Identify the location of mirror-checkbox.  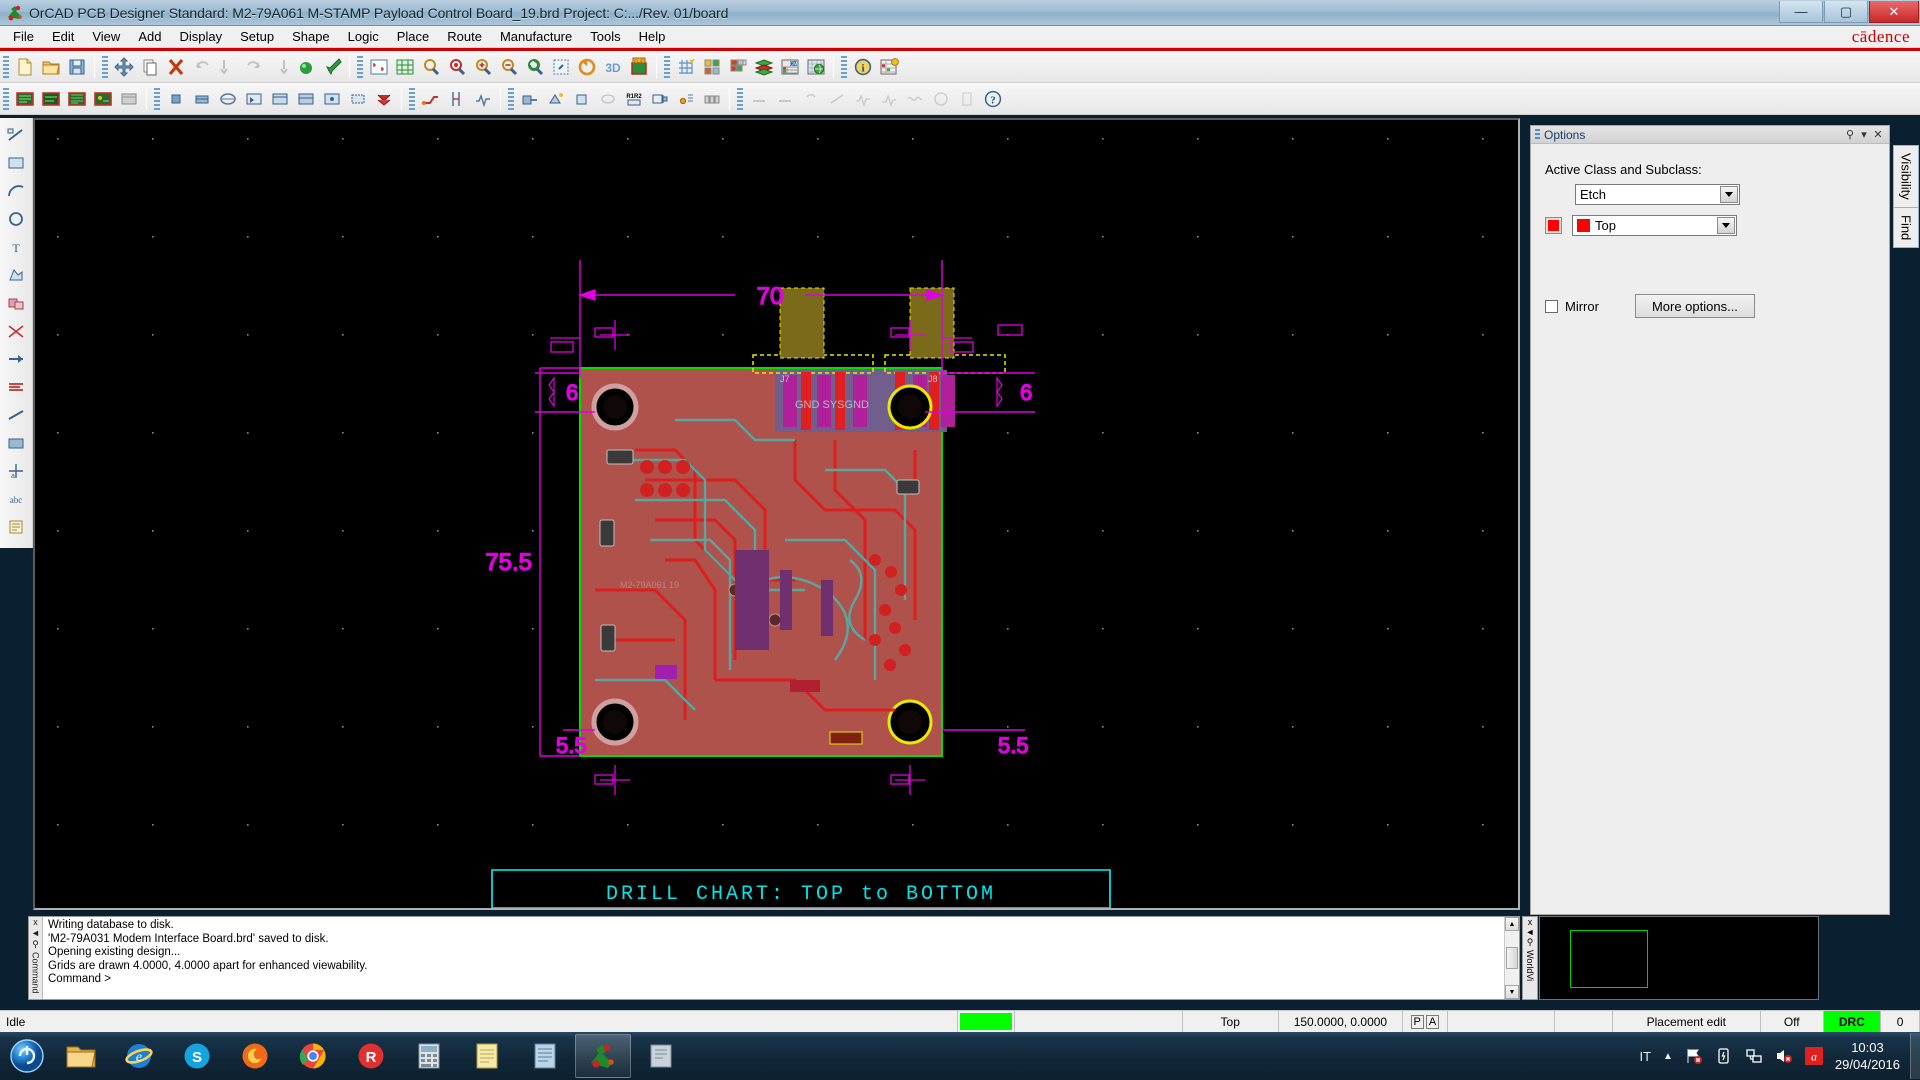
(1551, 306).